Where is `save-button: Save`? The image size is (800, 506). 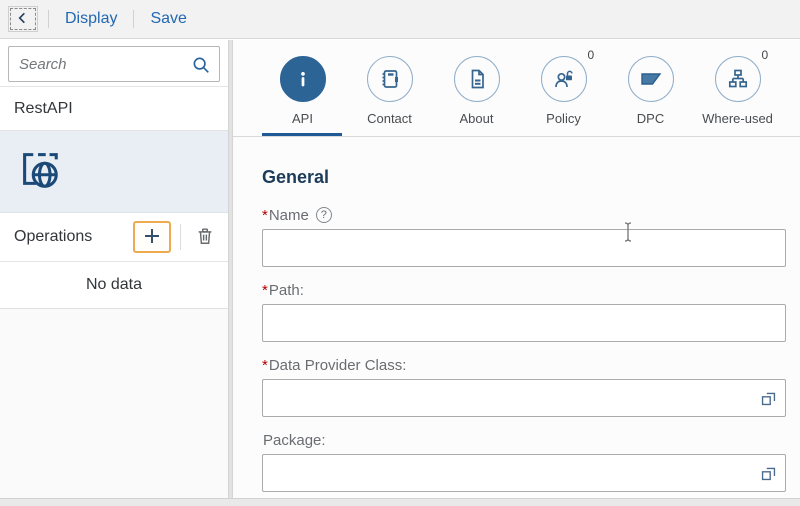
save-button: Save is located at coordinates (168, 19).